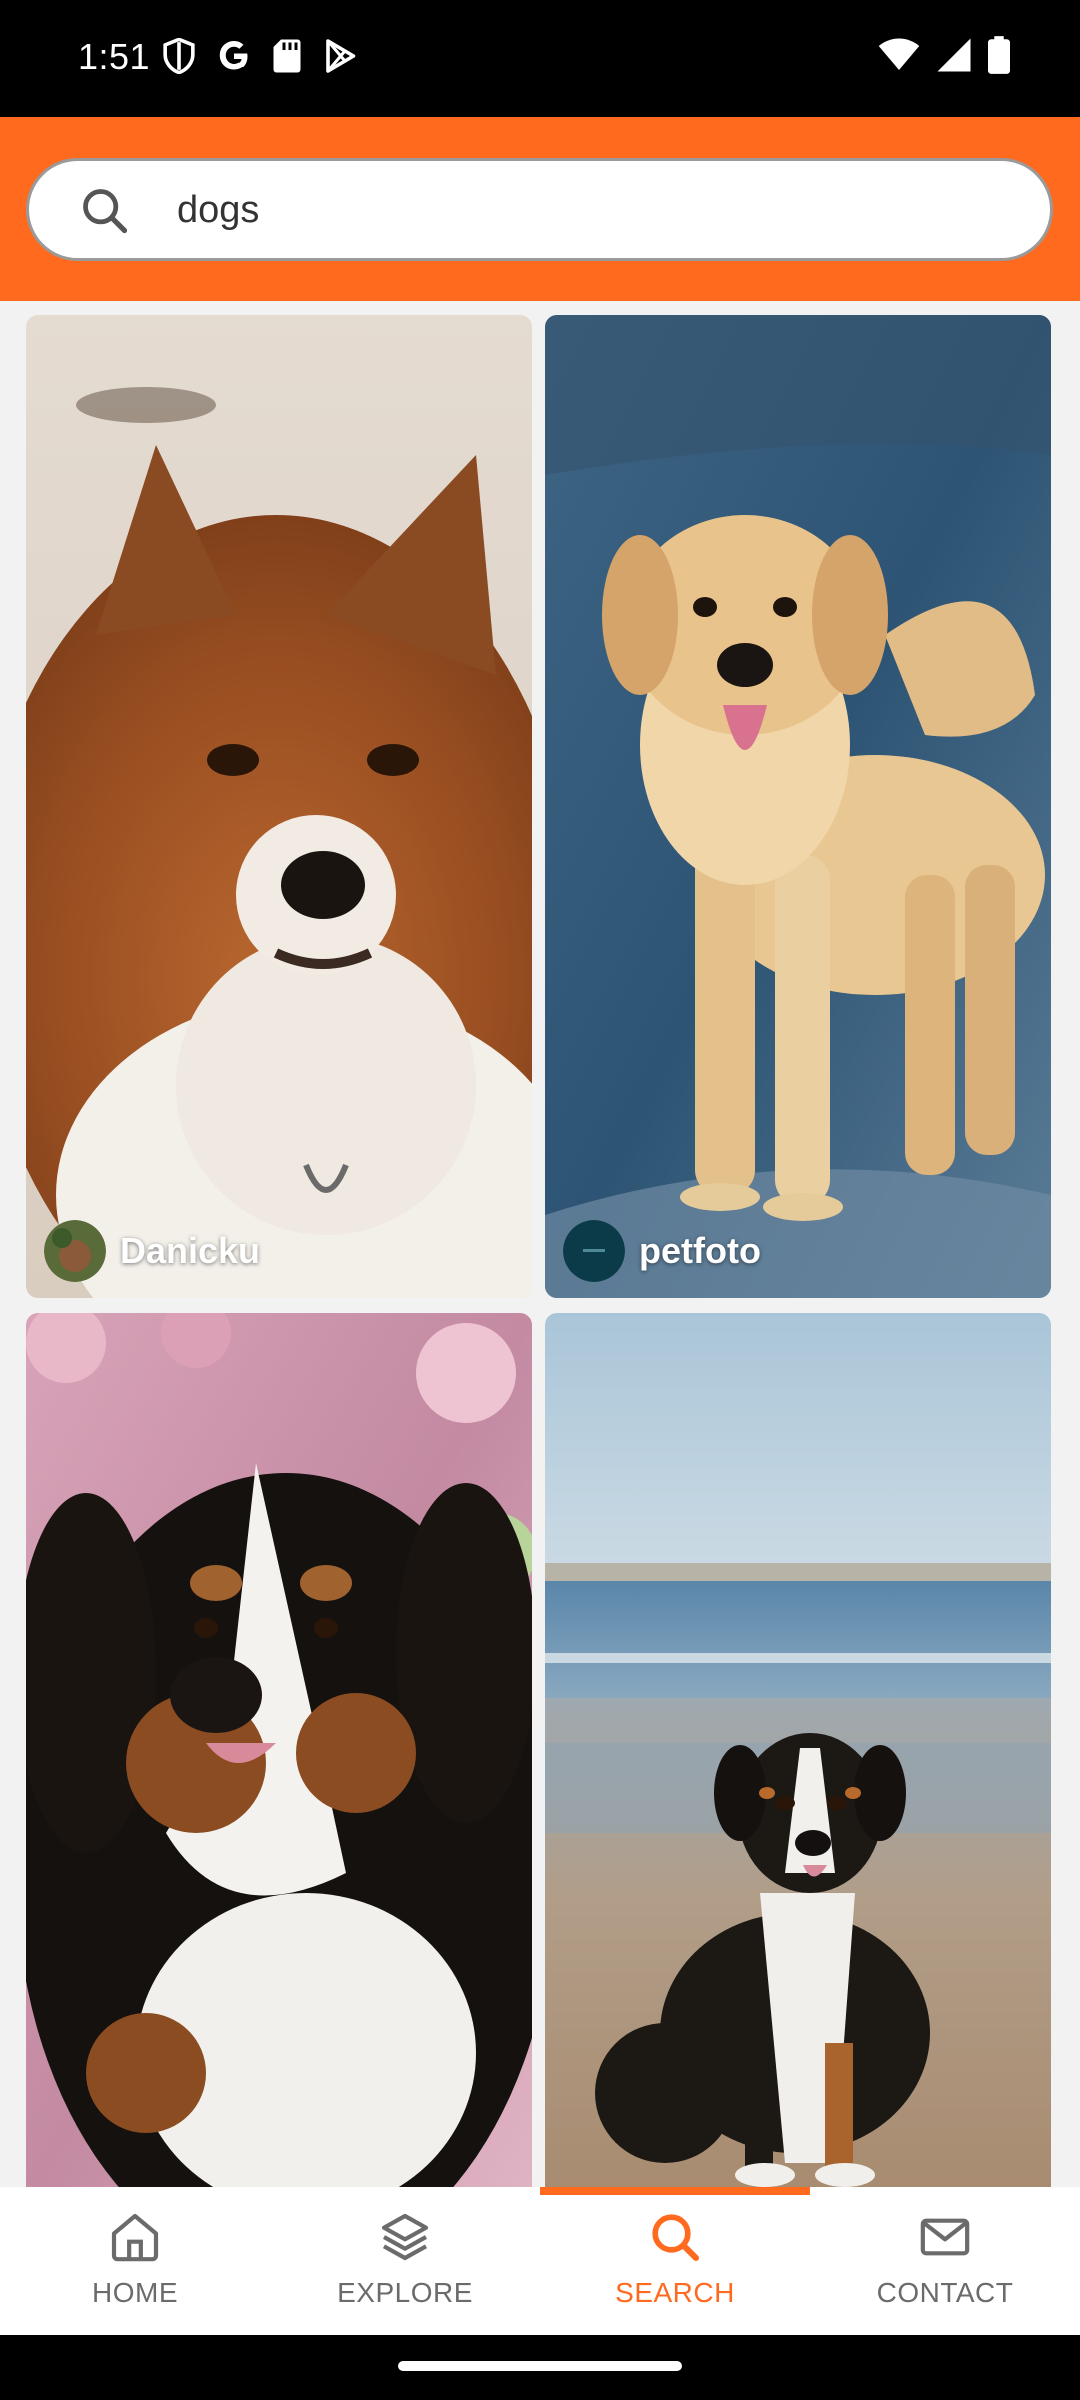 This screenshot has width=1080, height=2400. I want to click on search-input, so click(587, 210).